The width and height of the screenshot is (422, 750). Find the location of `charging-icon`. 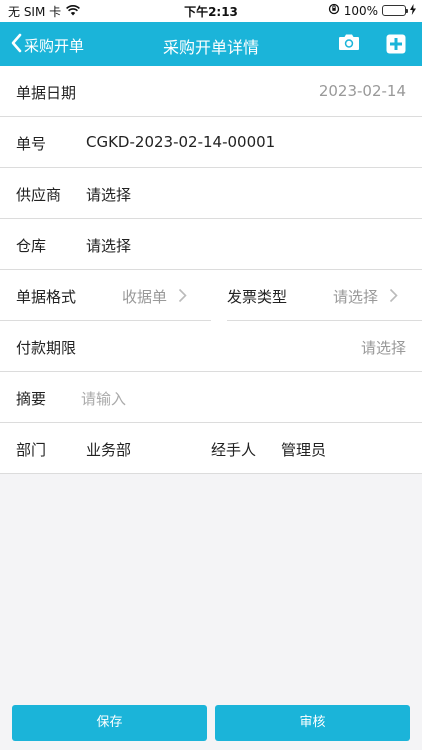

charging-icon is located at coordinates (413, 10).